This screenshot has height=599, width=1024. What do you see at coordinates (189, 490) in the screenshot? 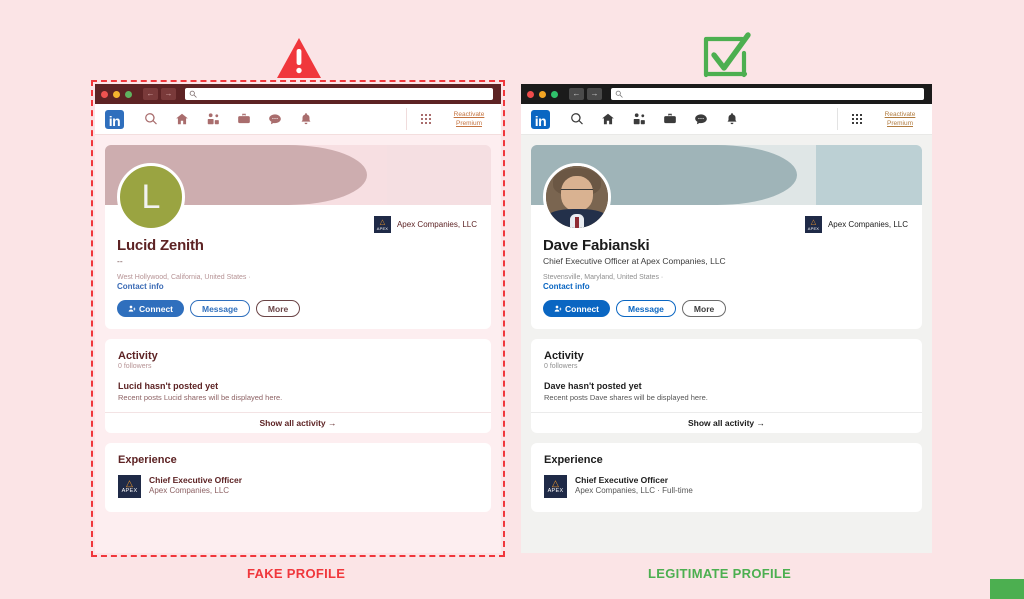
I see `experience-company: Apex Companies, LLC` at bounding box center [189, 490].